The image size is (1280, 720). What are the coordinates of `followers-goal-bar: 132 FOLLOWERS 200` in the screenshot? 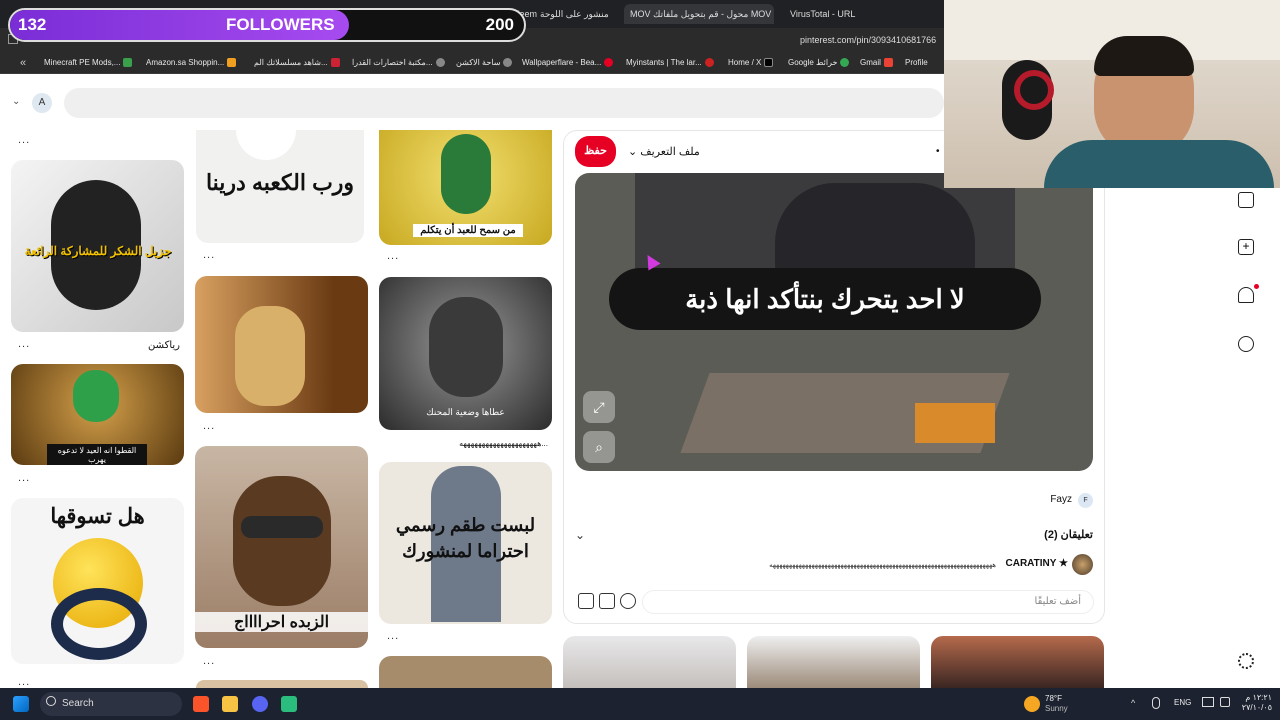 It's located at (267, 25).